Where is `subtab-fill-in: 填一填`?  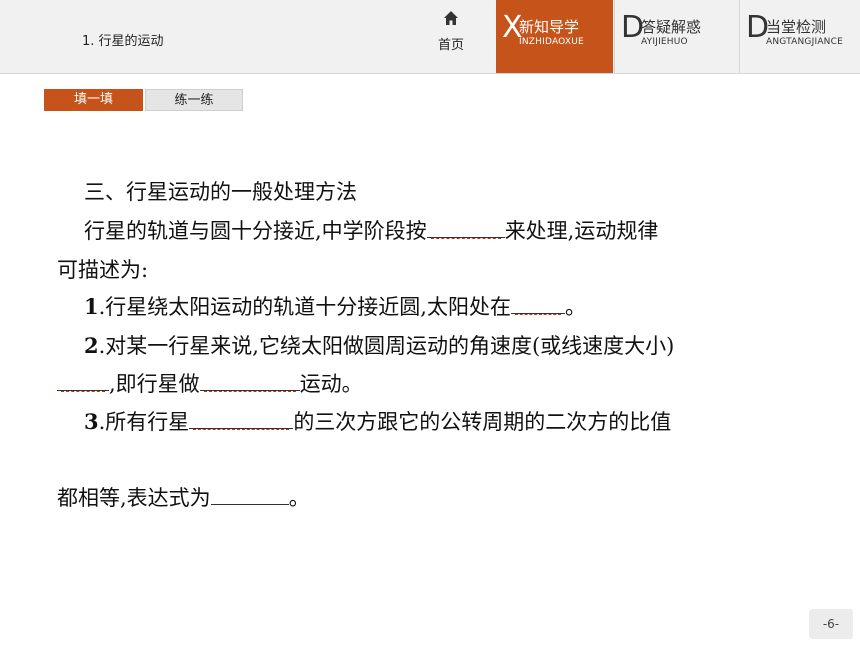
subtab-fill-in: 填一填 is located at coordinates (93, 100).